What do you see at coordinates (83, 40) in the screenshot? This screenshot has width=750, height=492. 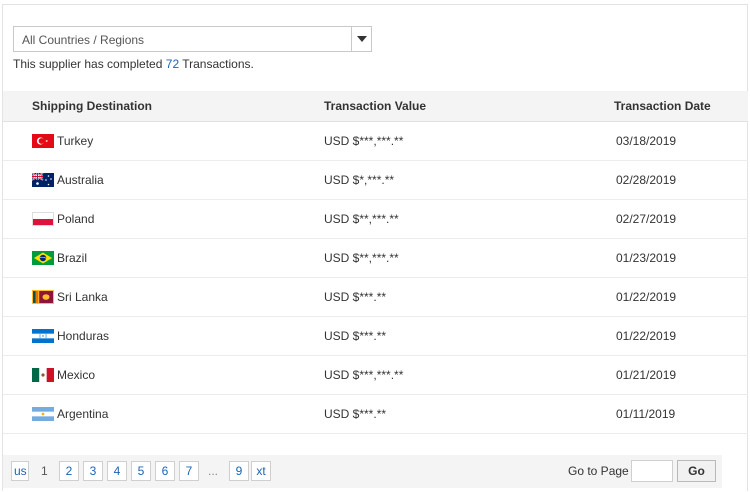 I see `country-region-select-value: All Countries / Regions` at bounding box center [83, 40].